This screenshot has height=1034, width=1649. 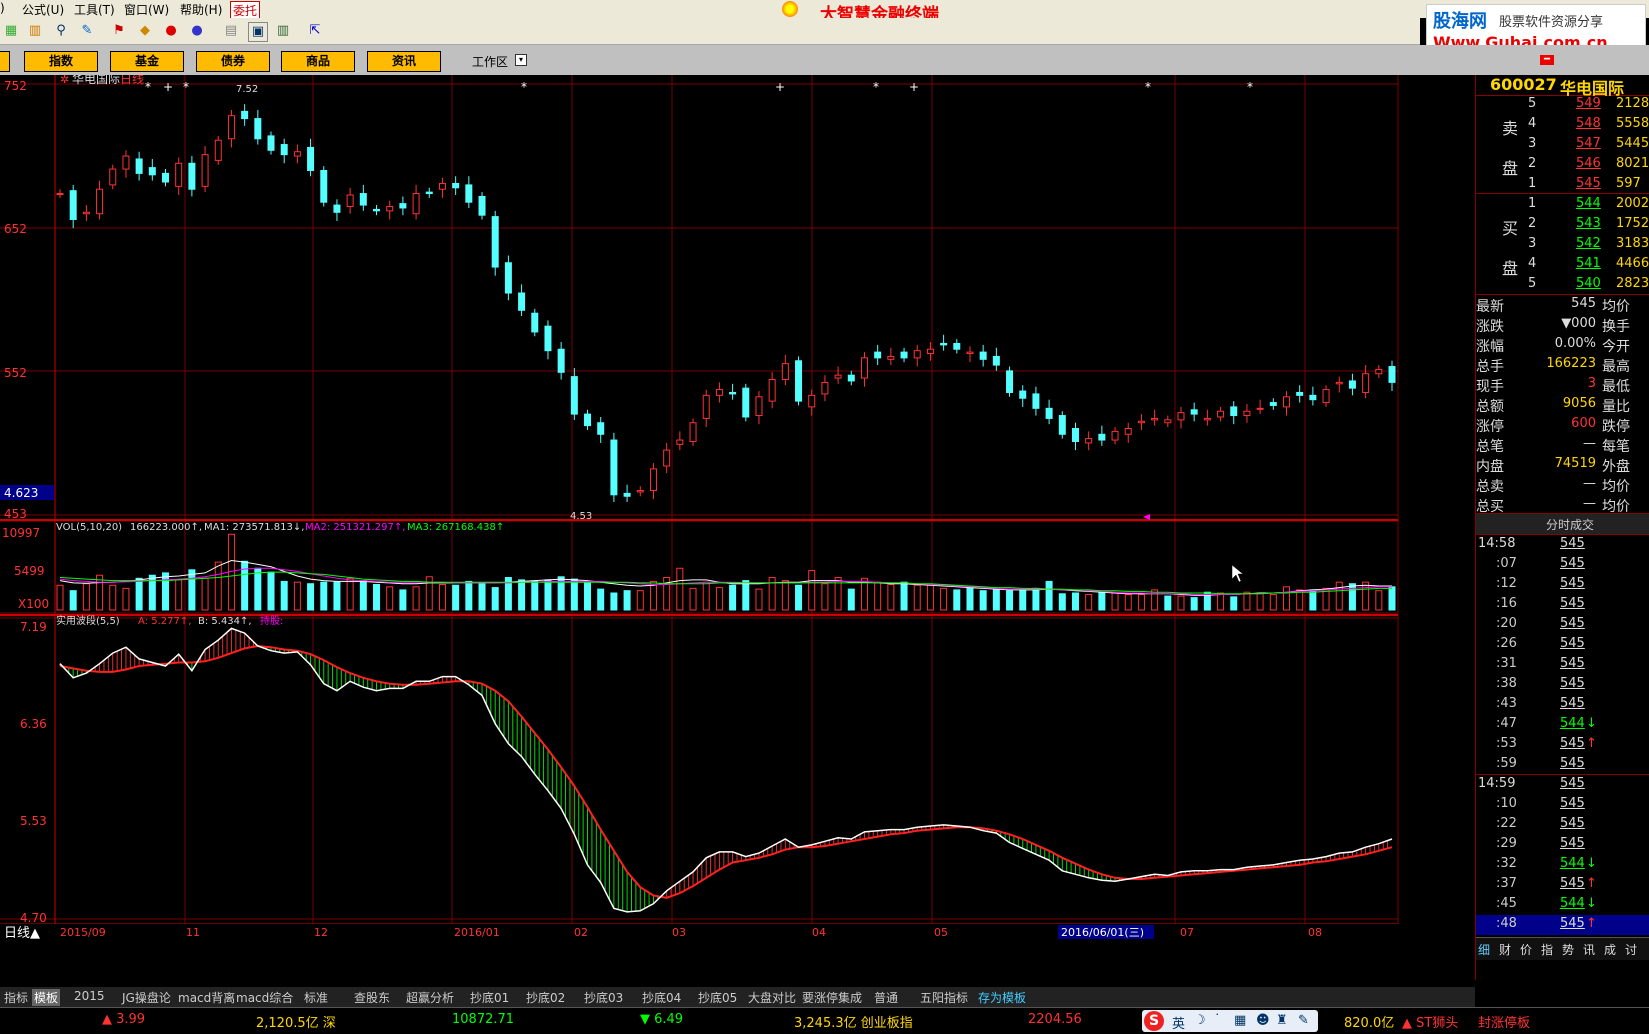 What do you see at coordinates (264, 997) in the screenshot?
I see `indicator-tab: macd综合` at bounding box center [264, 997].